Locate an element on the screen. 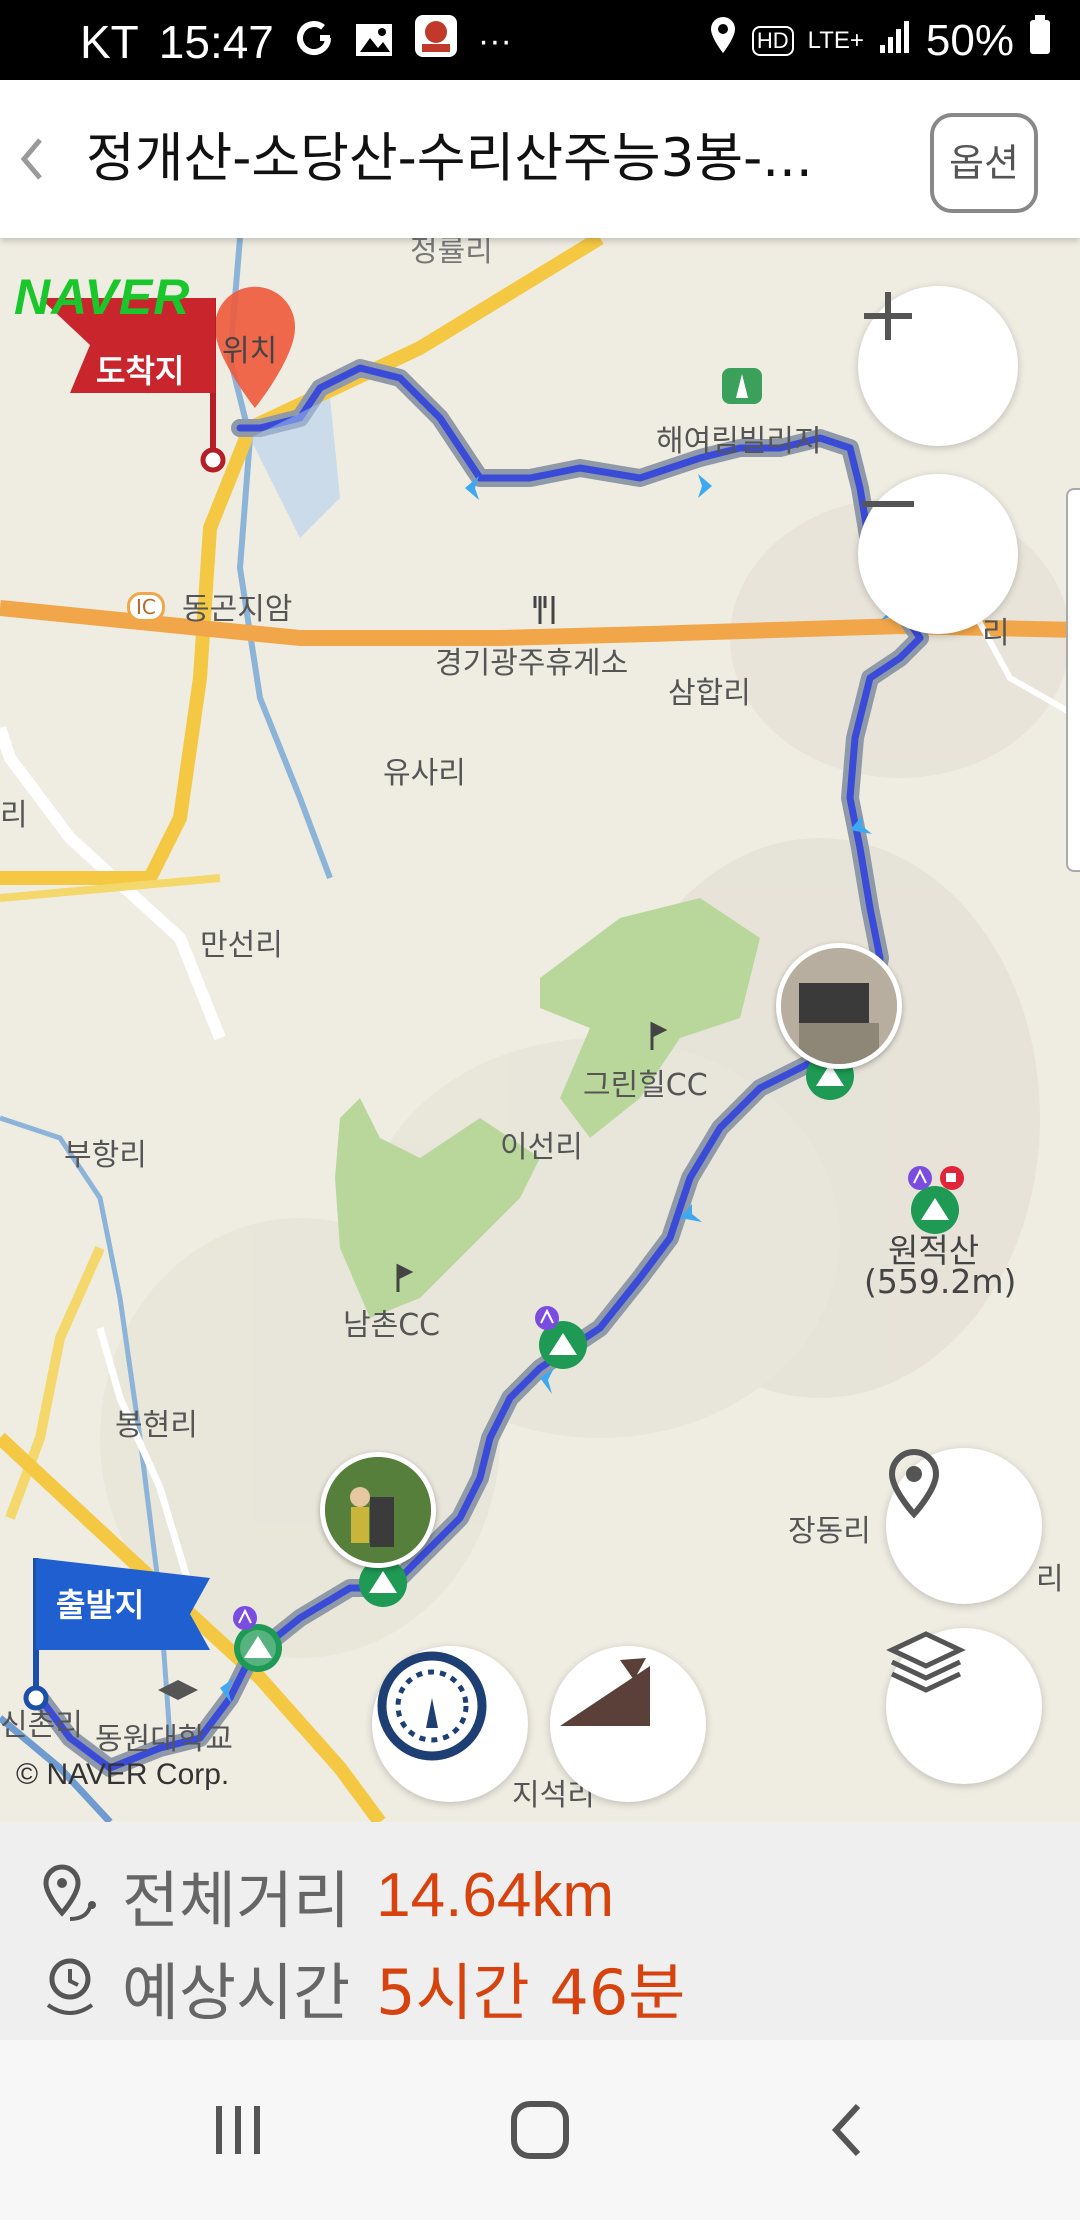  home-button is located at coordinates (540, 2130).